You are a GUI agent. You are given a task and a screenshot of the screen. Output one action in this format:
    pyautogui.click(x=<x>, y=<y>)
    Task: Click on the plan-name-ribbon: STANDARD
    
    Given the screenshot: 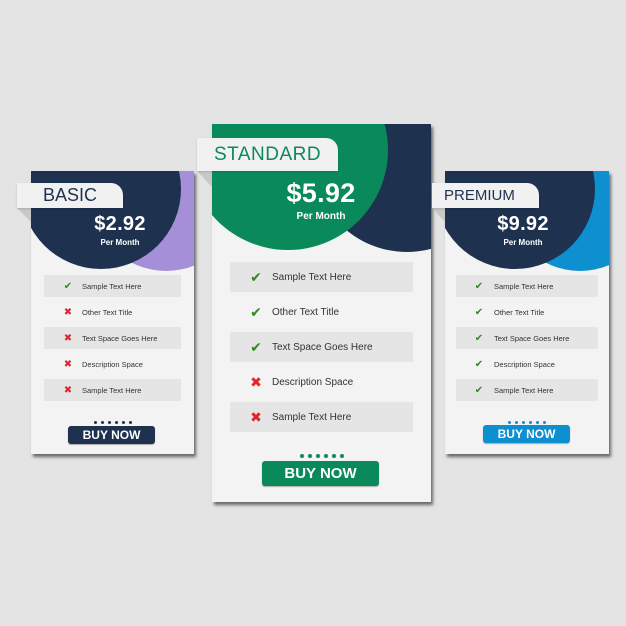 What is the action you would take?
    pyautogui.click(x=267, y=154)
    